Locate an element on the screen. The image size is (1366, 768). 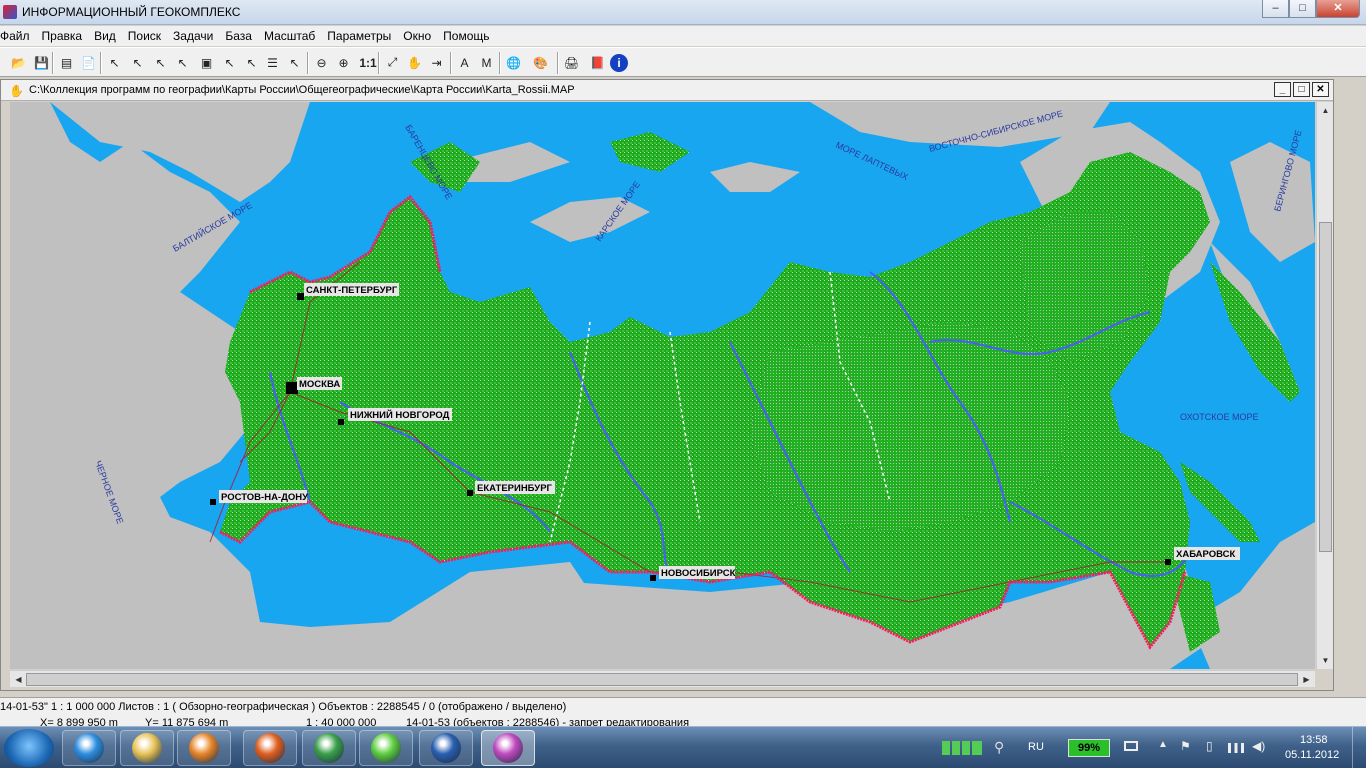
file-explorer-icon is located at coordinates (147, 748).